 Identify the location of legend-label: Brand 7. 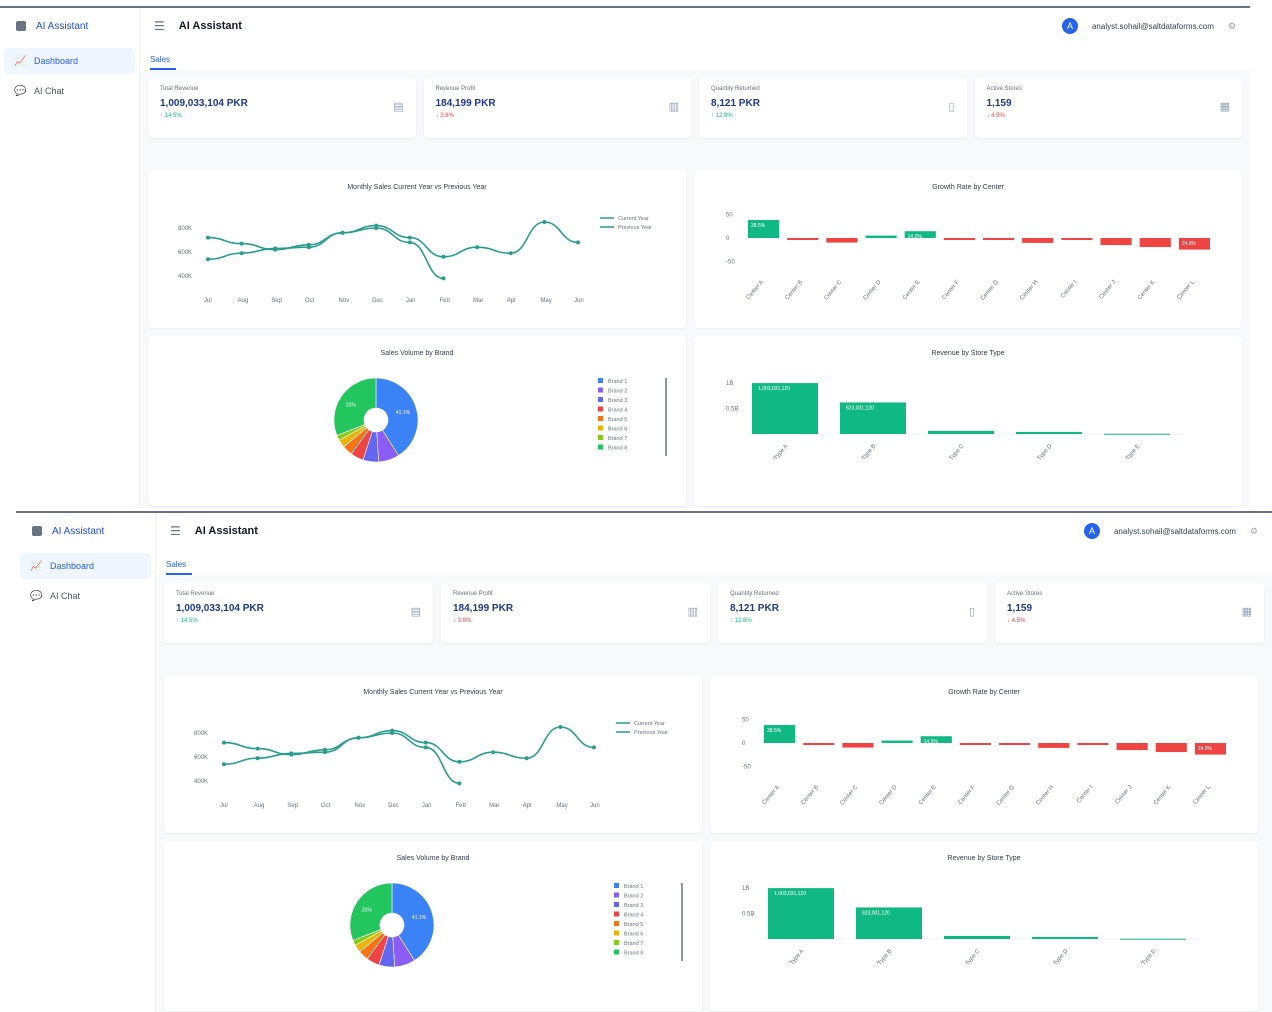
(633, 944).